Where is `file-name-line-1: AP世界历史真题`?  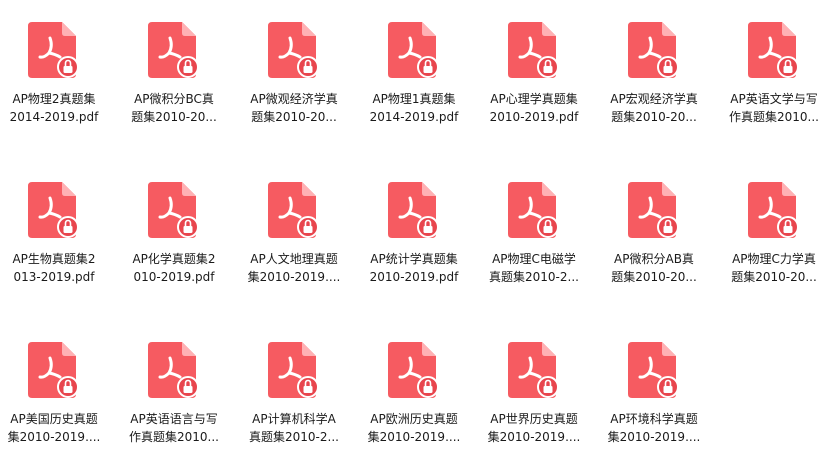 file-name-line-1: AP世界历史真题 is located at coordinates (534, 419).